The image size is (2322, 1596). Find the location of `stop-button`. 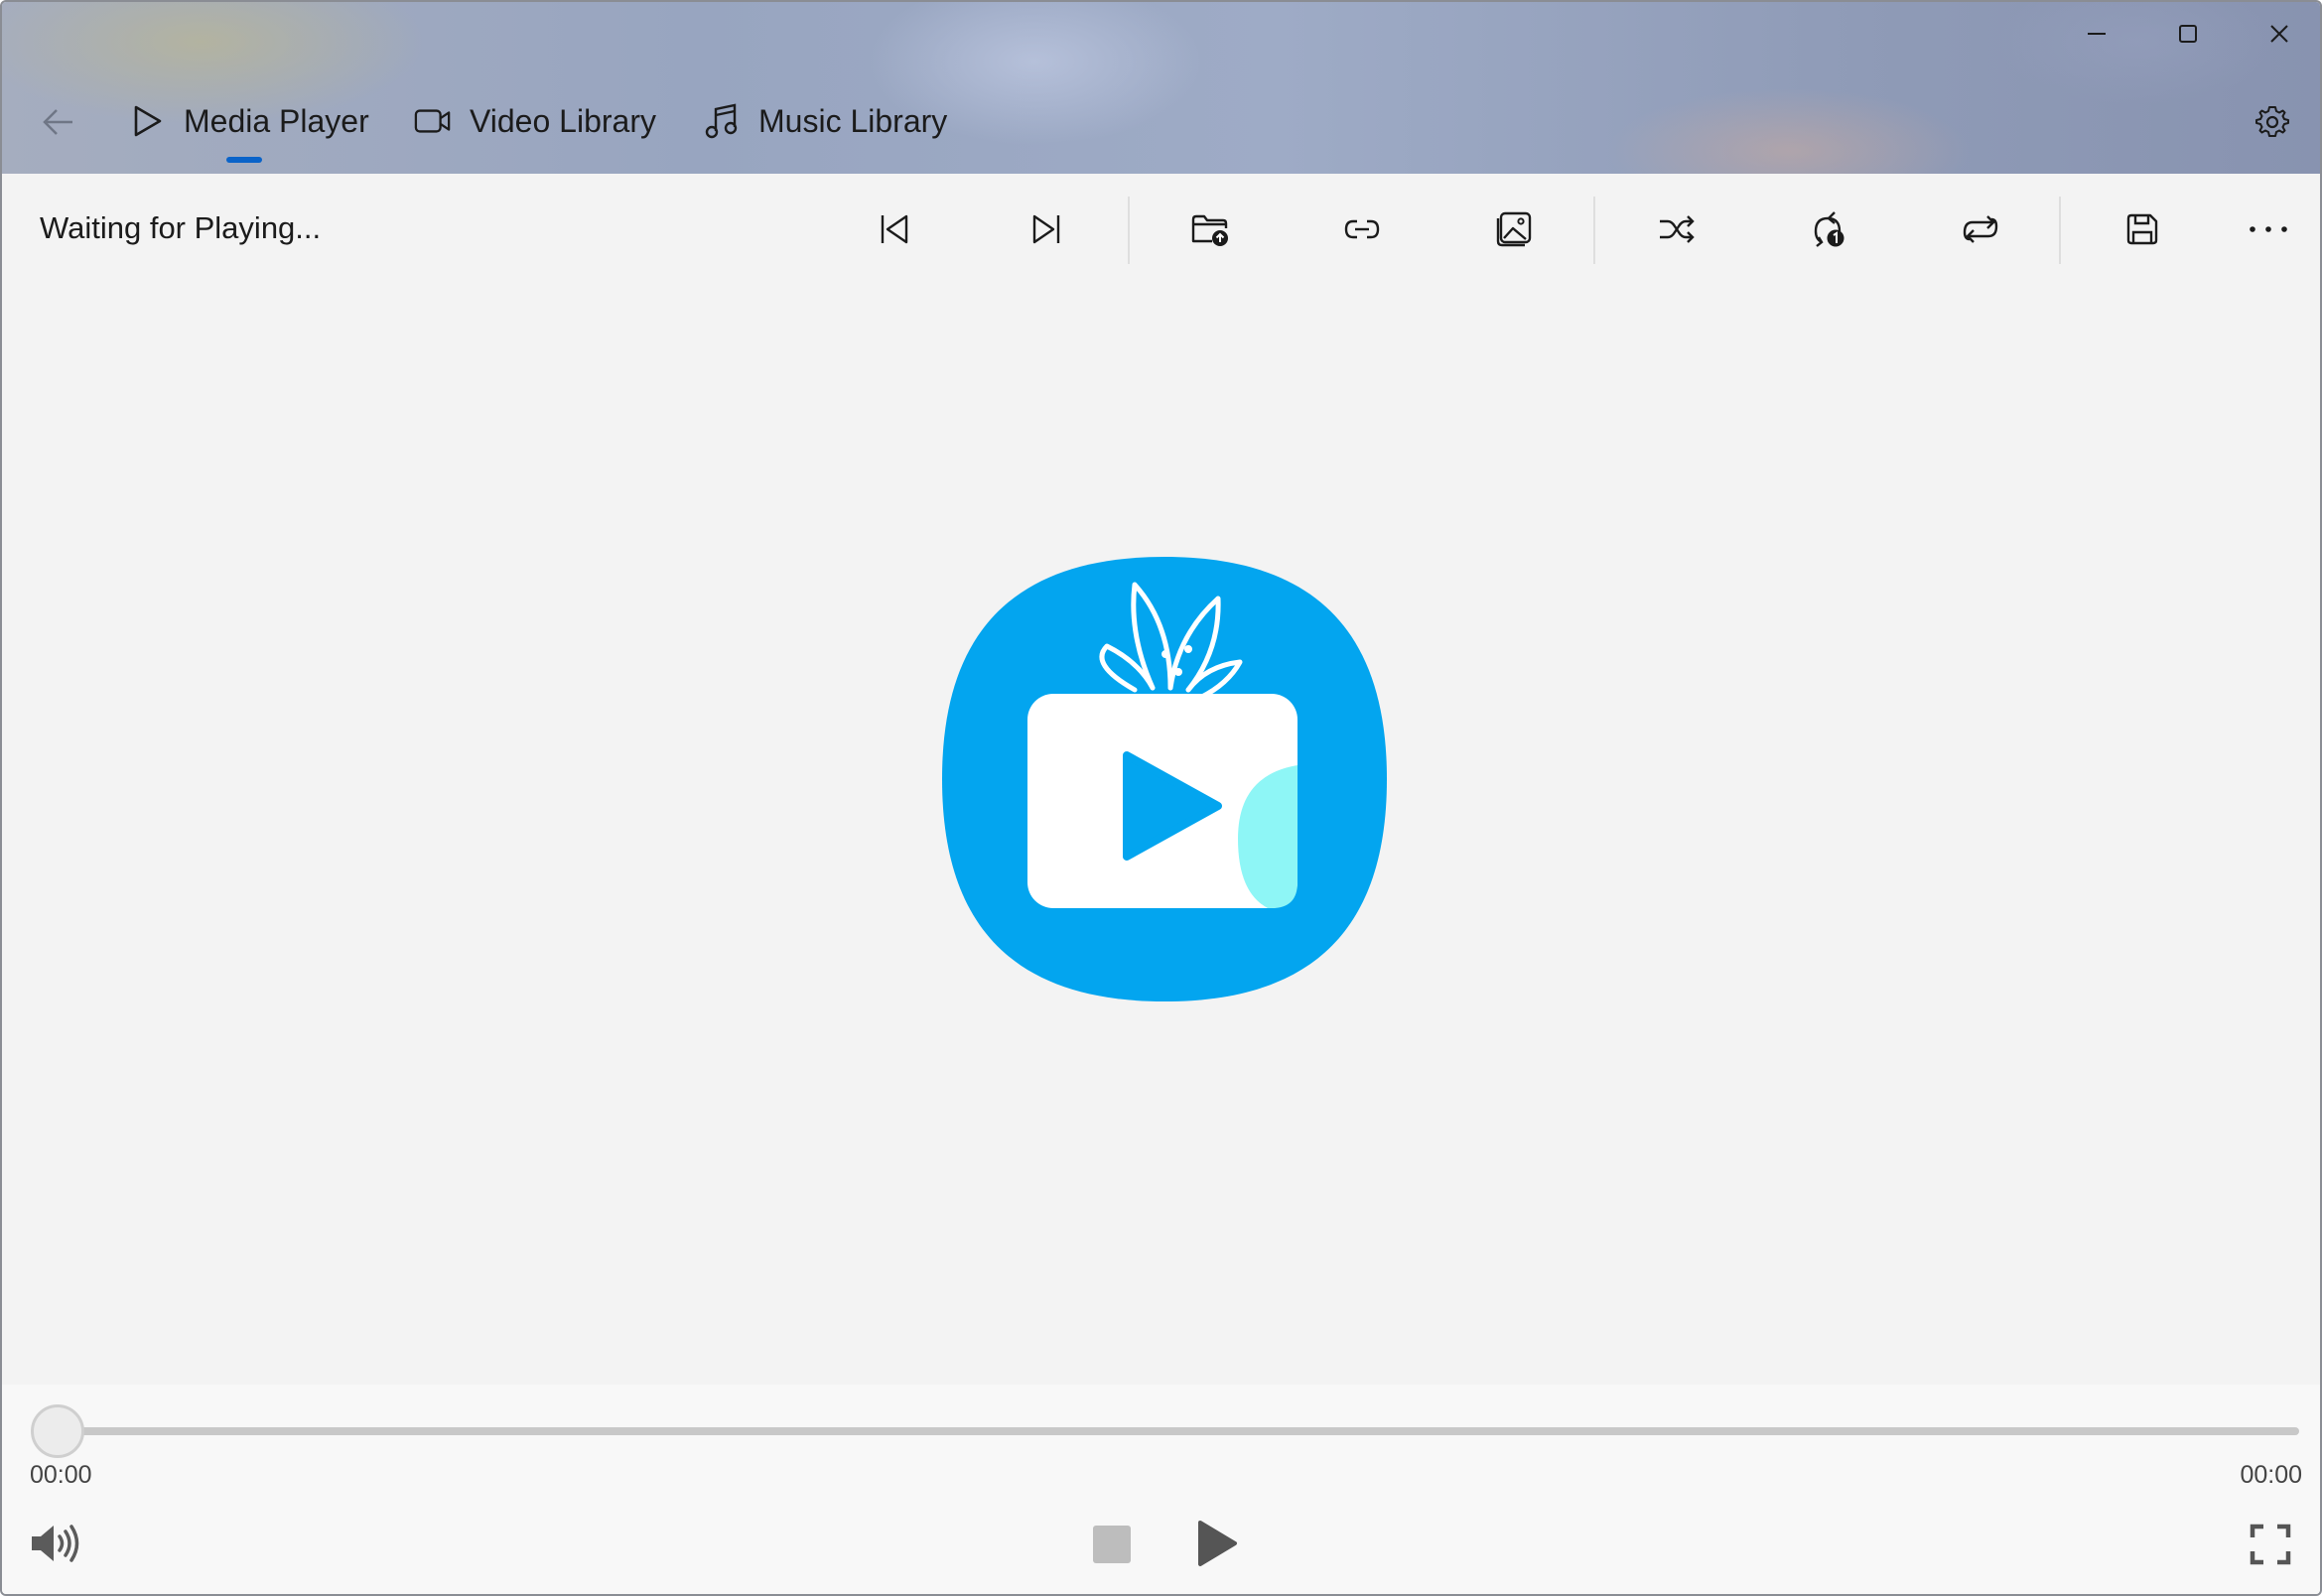

stop-button is located at coordinates (1112, 1545).